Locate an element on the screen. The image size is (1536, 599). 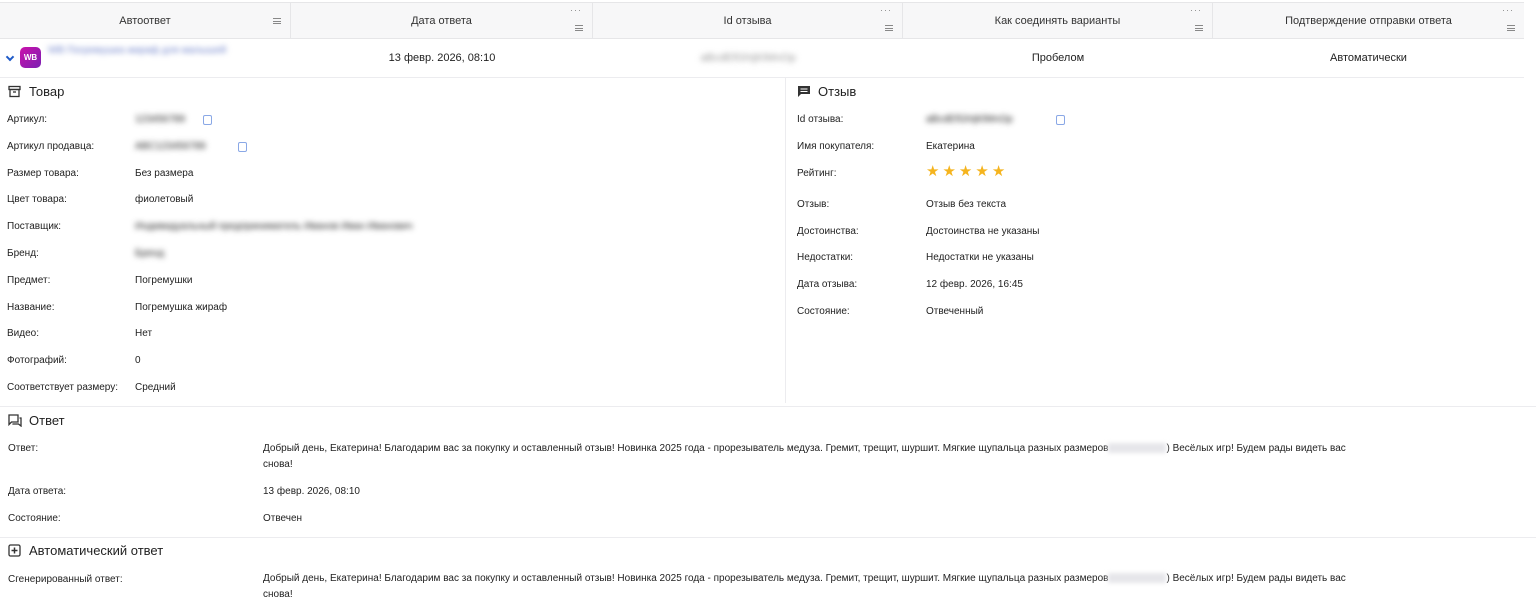
product-field-label: Поставщик: is located at coordinates (34, 227).